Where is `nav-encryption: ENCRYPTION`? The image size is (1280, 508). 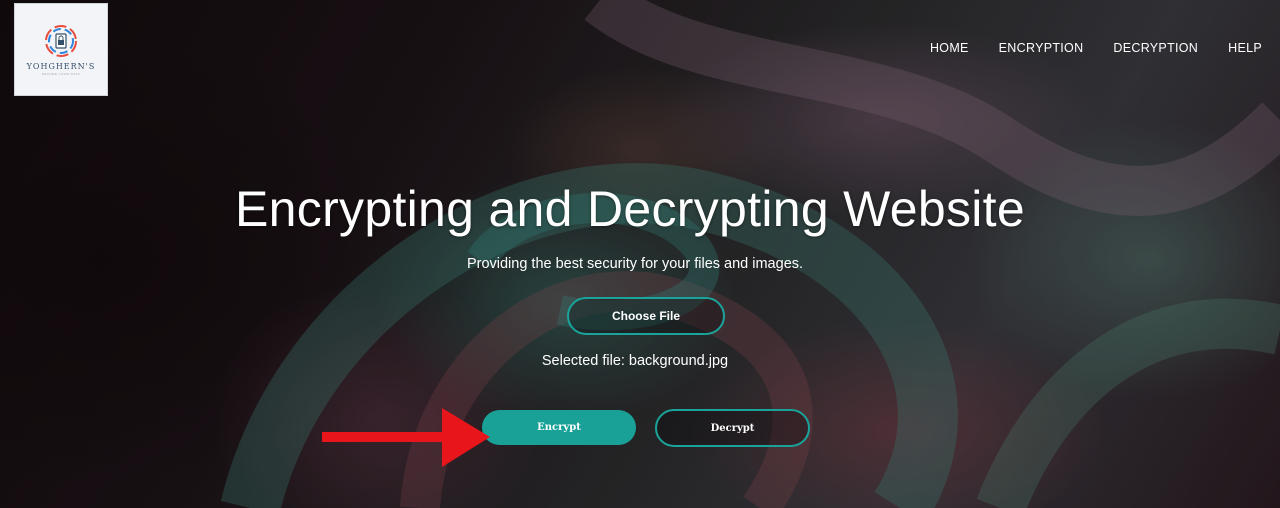 nav-encryption: ENCRYPTION is located at coordinates (1041, 48).